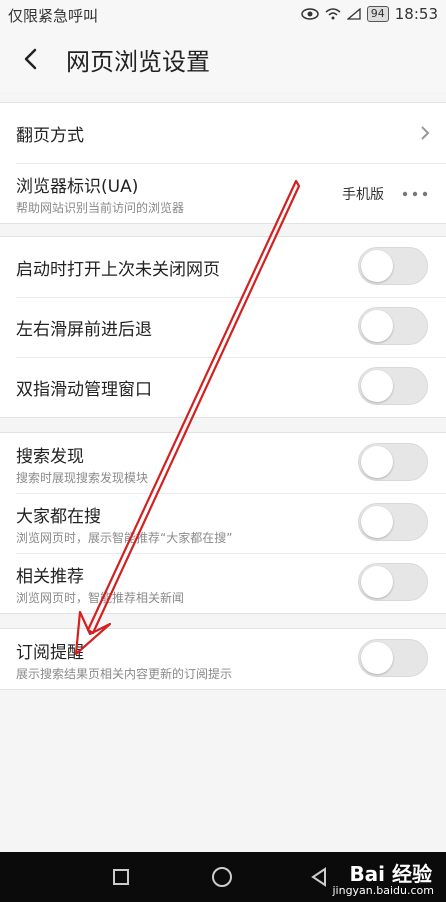 The image size is (446, 902). What do you see at coordinates (121, 877) in the screenshot?
I see `recent-apps-icon` at bounding box center [121, 877].